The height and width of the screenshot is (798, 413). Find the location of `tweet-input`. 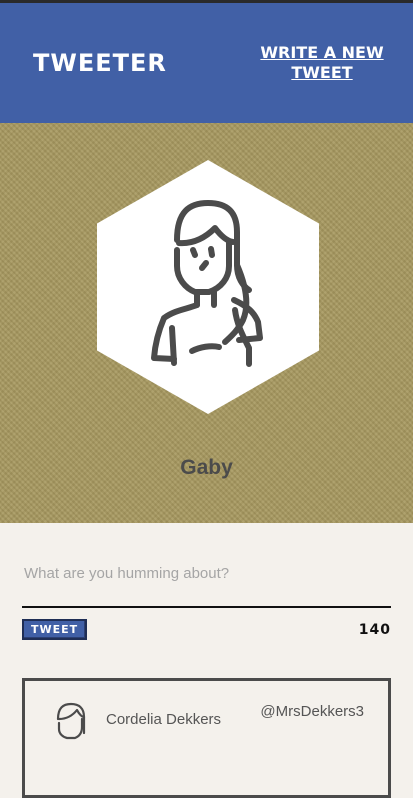

tweet-input is located at coordinates (206, 586).